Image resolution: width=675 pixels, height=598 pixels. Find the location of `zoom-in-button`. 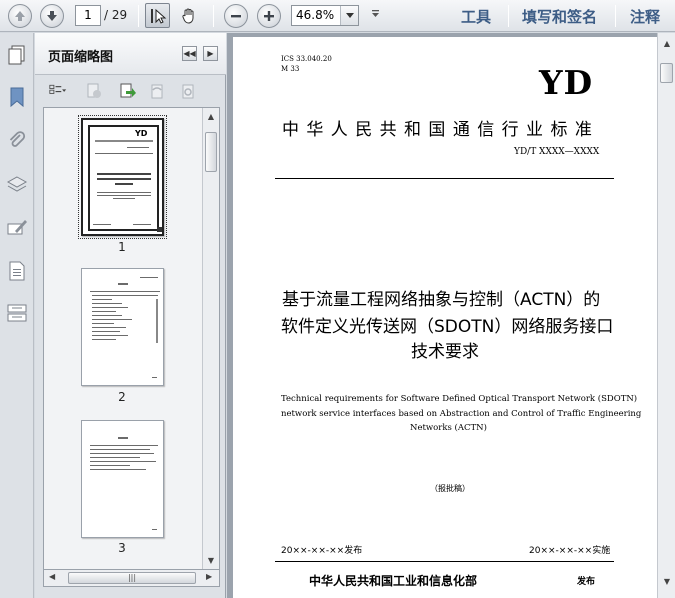

zoom-in-button is located at coordinates (269, 16).